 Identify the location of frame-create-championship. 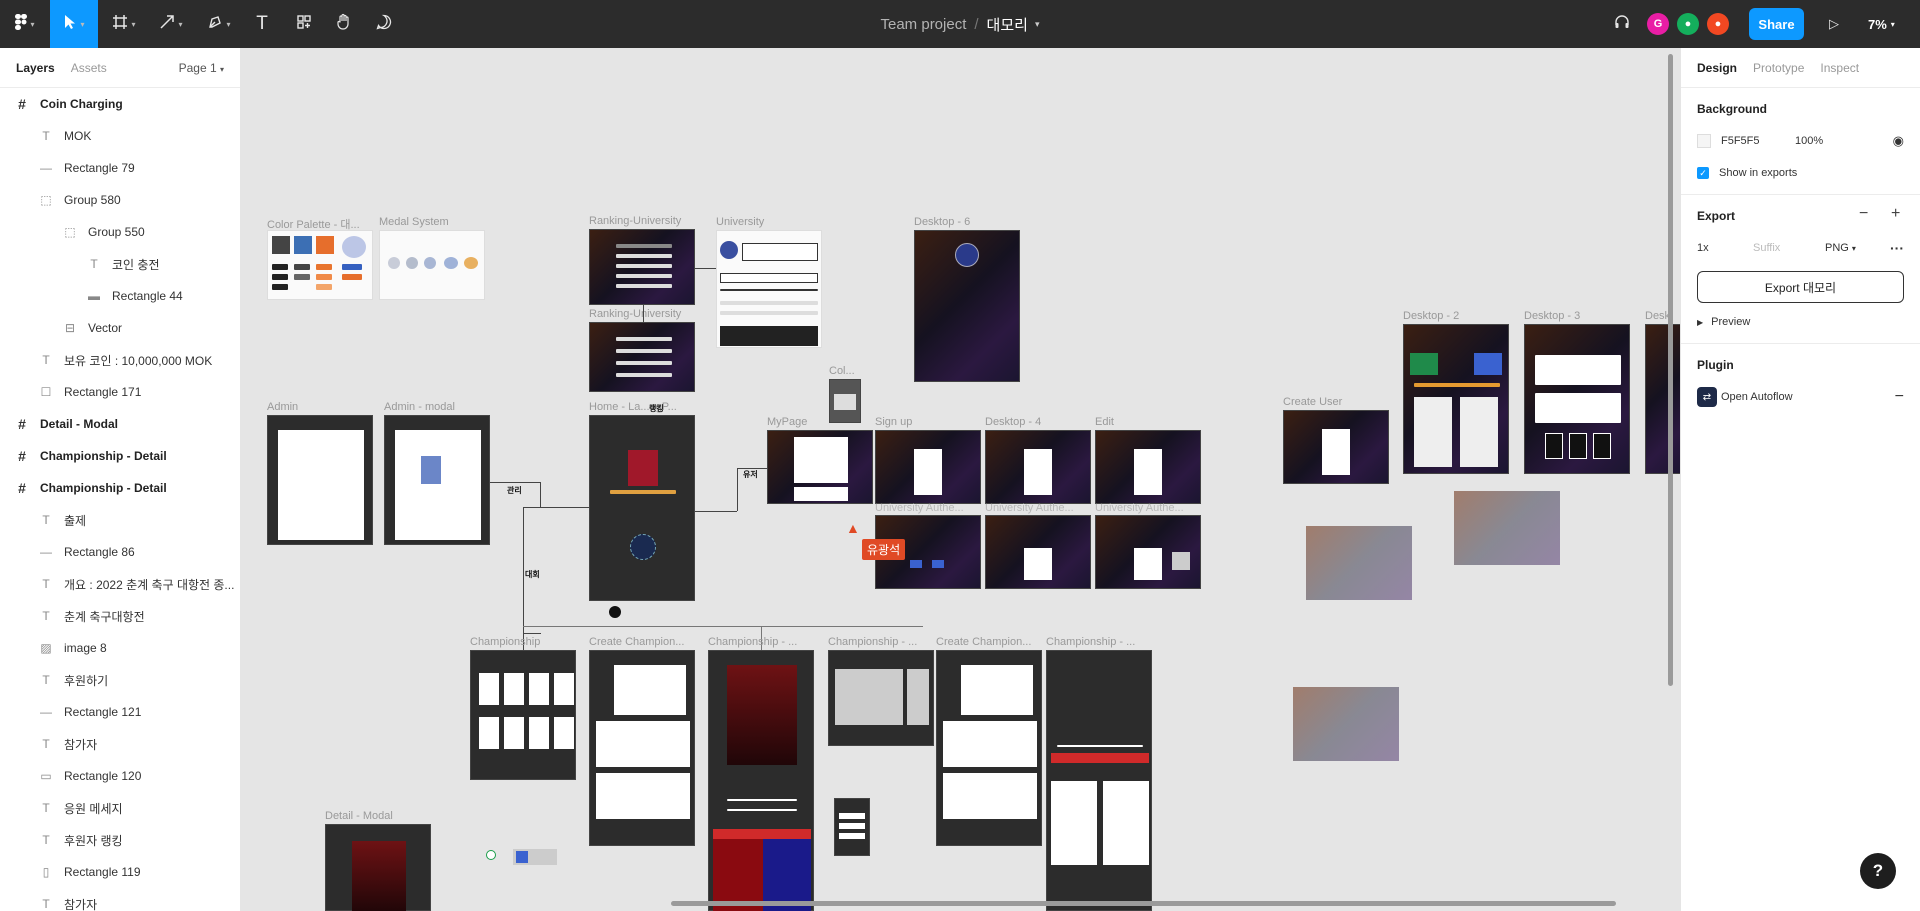
(642, 748).